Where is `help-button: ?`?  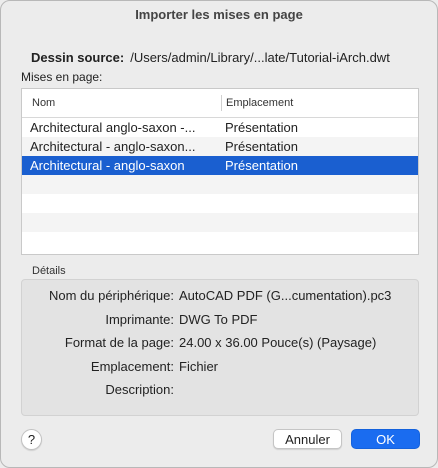 help-button: ? is located at coordinates (31, 439).